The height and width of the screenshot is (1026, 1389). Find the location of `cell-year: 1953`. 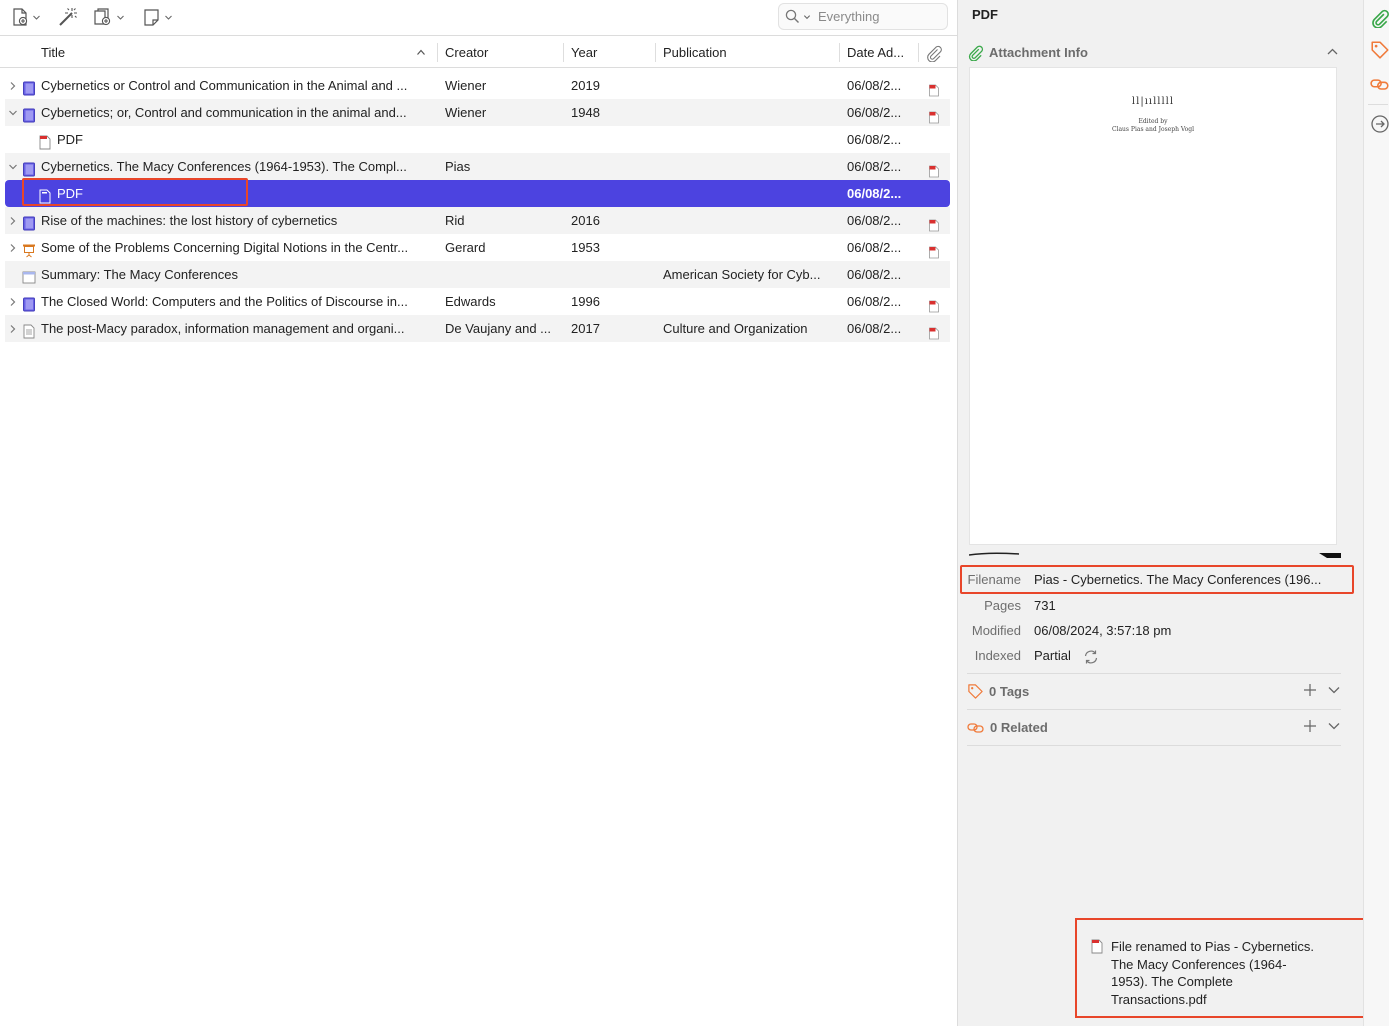

cell-year: 1953 is located at coordinates (585, 247).